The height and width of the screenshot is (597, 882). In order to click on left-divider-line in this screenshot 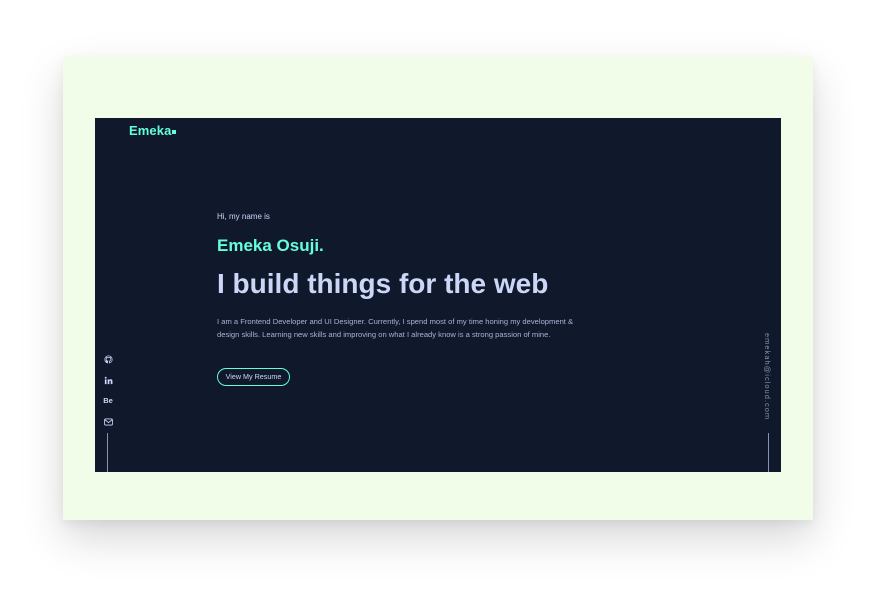, I will do `click(107, 452)`.